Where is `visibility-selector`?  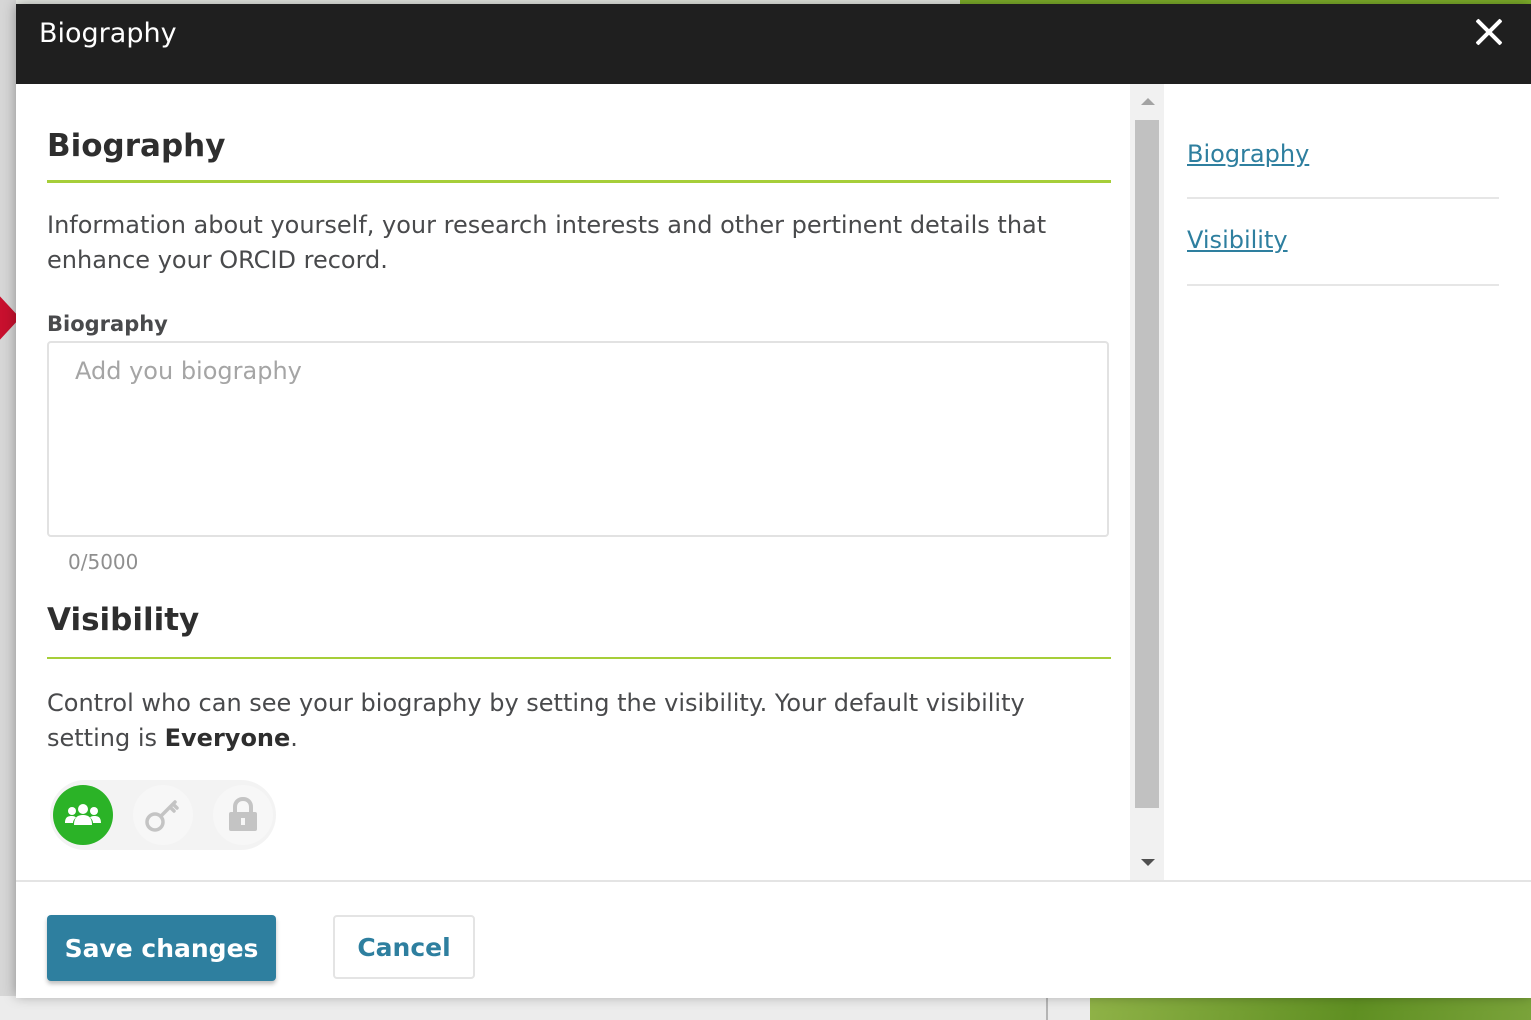 visibility-selector is located at coordinates (163, 815).